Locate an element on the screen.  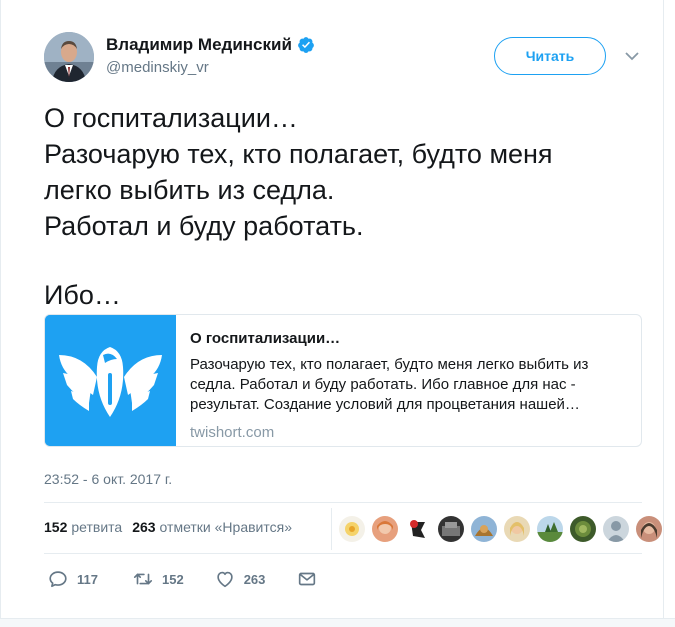
tweet-stats: 152 ретвита 263 отметки «Нравится» is located at coordinates (173, 527).